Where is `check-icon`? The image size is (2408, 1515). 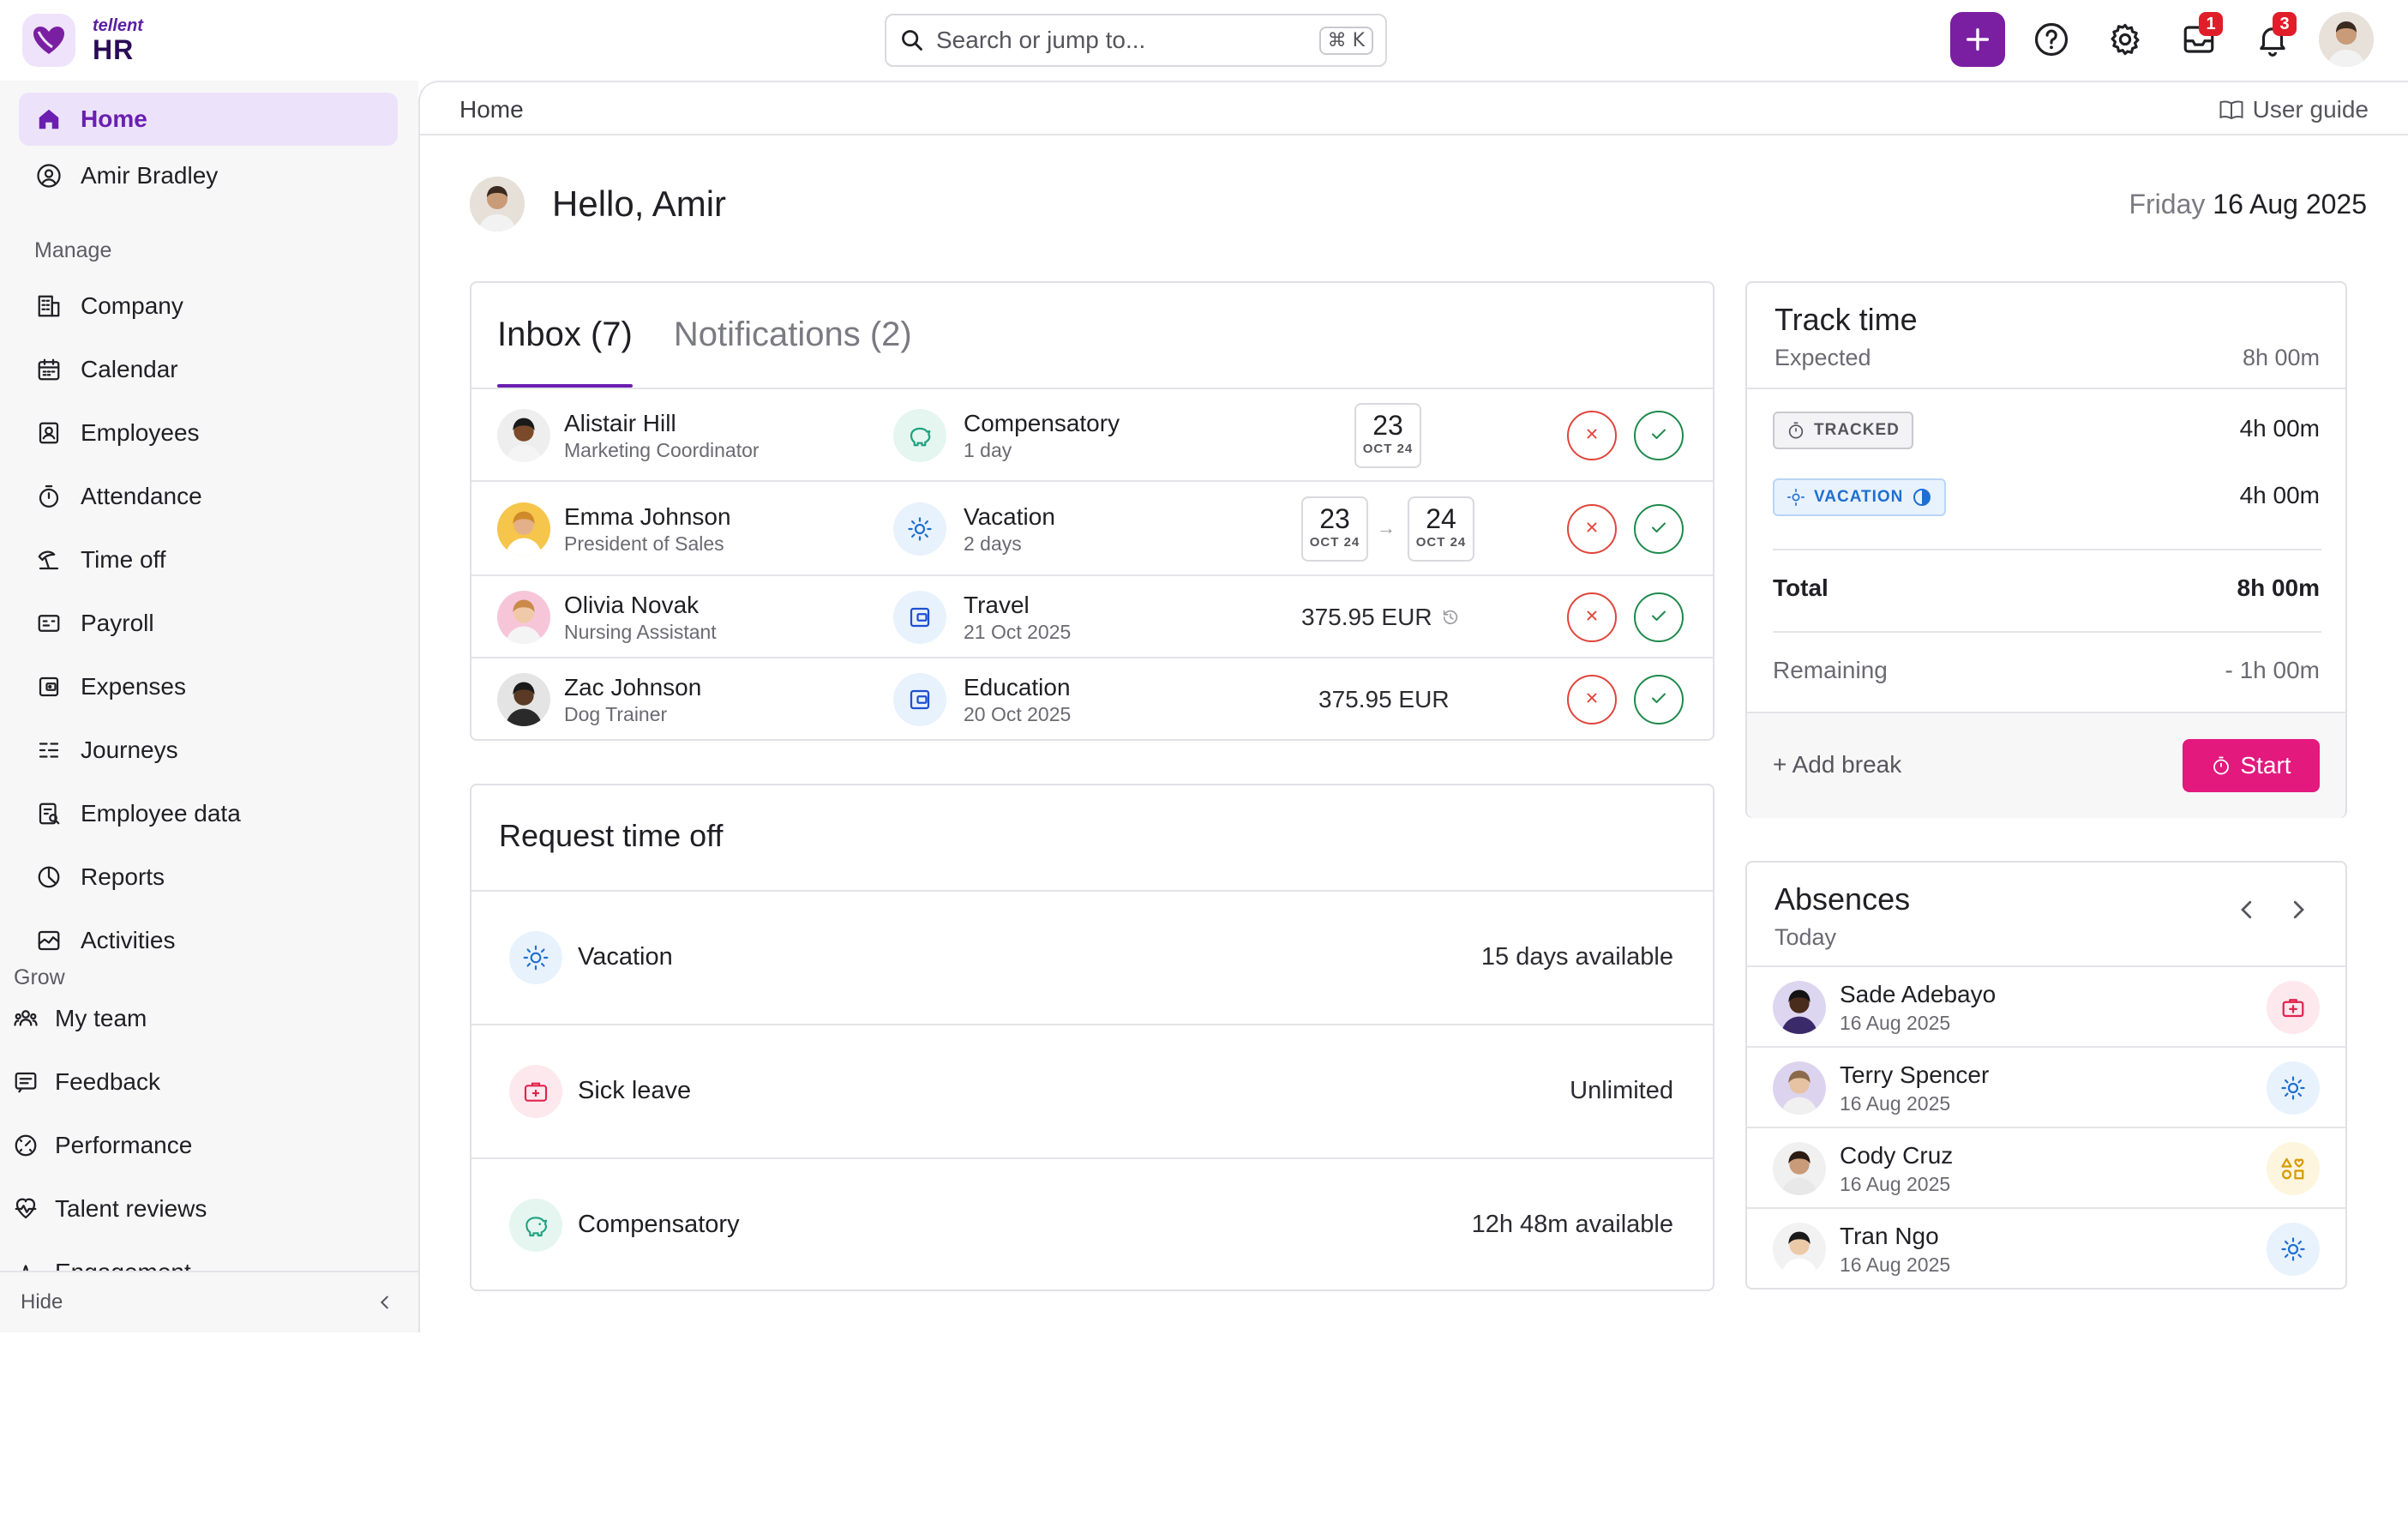
check-icon is located at coordinates (1658, 617).